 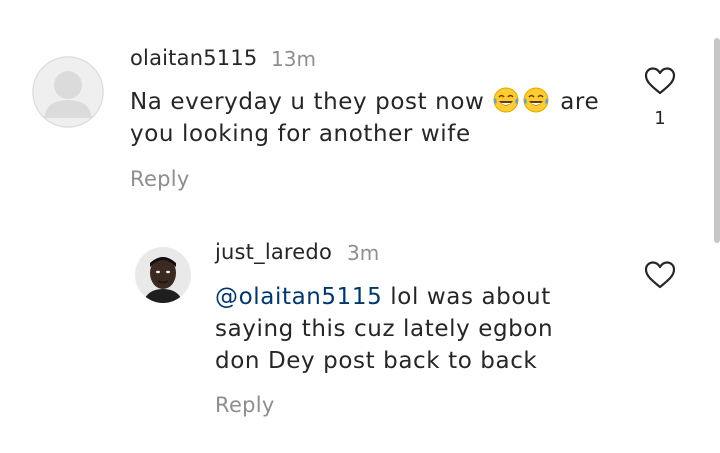 What do you see at coordinates (311, 102) in the screenshot?
I see `comment-text-start: Na everyday u they post now` at bounding box center [311, 102].